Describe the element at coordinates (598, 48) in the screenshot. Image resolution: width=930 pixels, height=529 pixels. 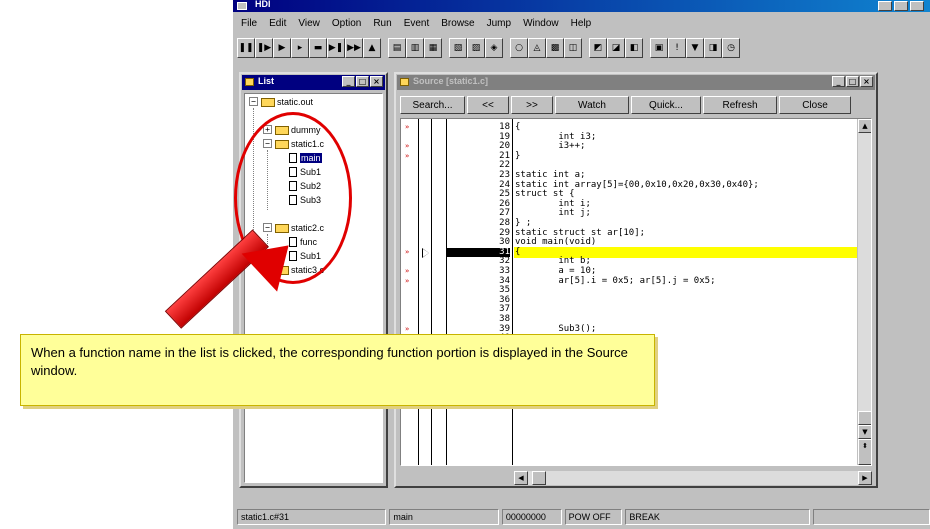
I see `tool-icon: ◩` at that location.